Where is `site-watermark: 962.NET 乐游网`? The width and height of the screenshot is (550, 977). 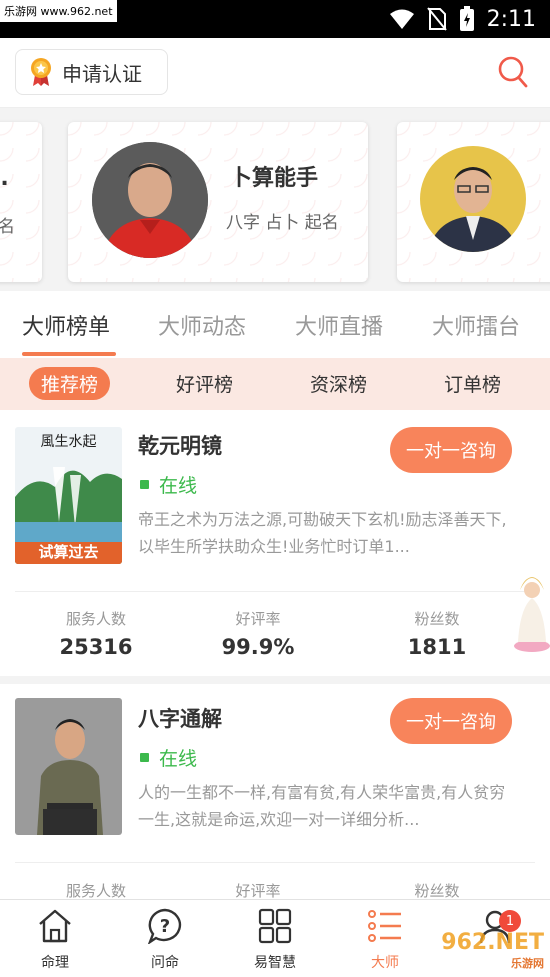
site-watermark: 962.NET 乐游网 is located at coordinates (492, 950).